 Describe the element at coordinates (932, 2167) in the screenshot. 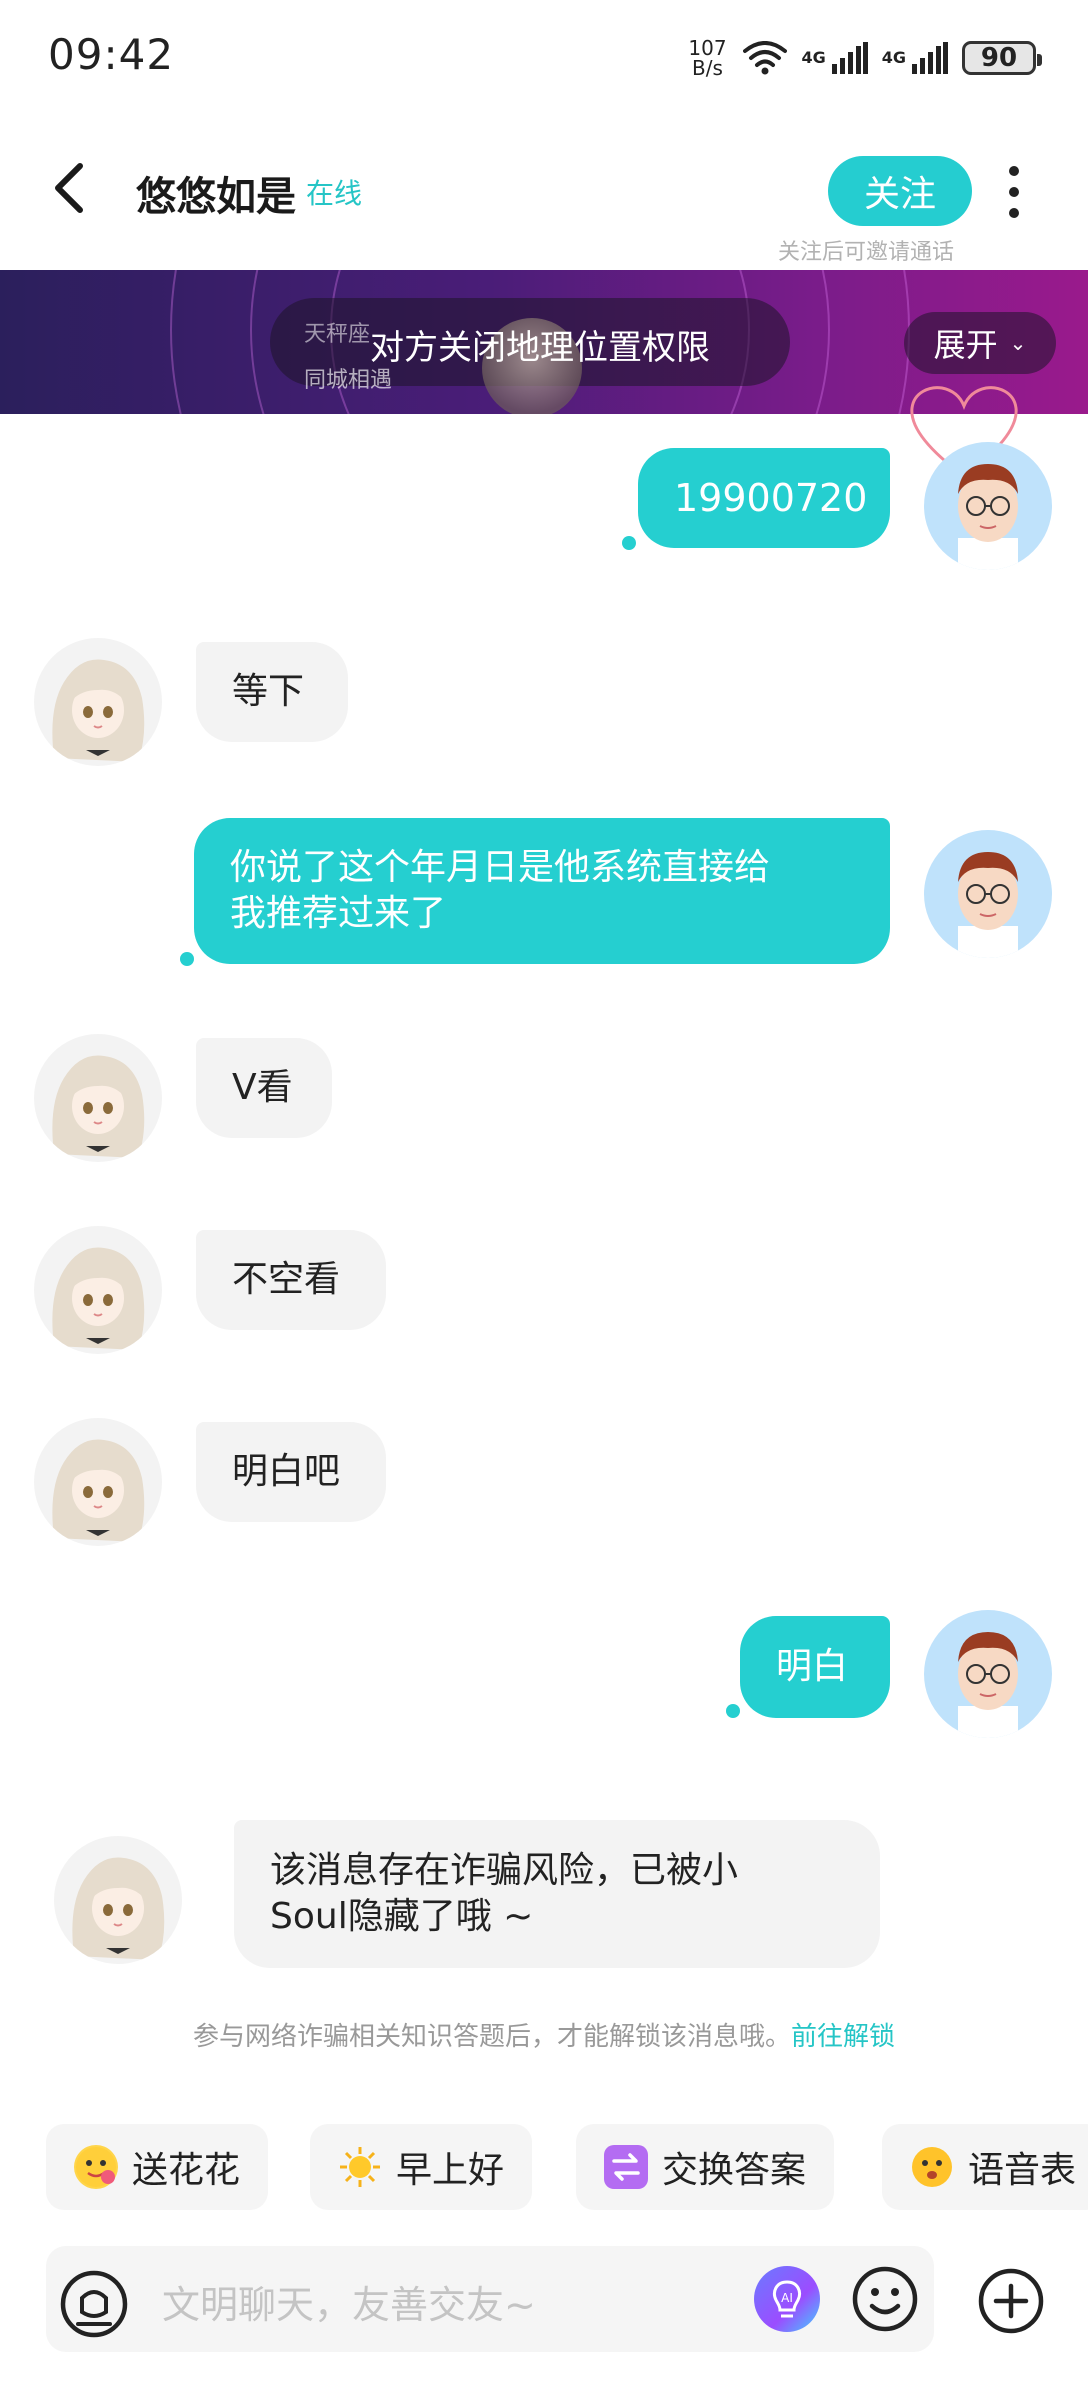

I see `voice-emoji-icon` at that location.